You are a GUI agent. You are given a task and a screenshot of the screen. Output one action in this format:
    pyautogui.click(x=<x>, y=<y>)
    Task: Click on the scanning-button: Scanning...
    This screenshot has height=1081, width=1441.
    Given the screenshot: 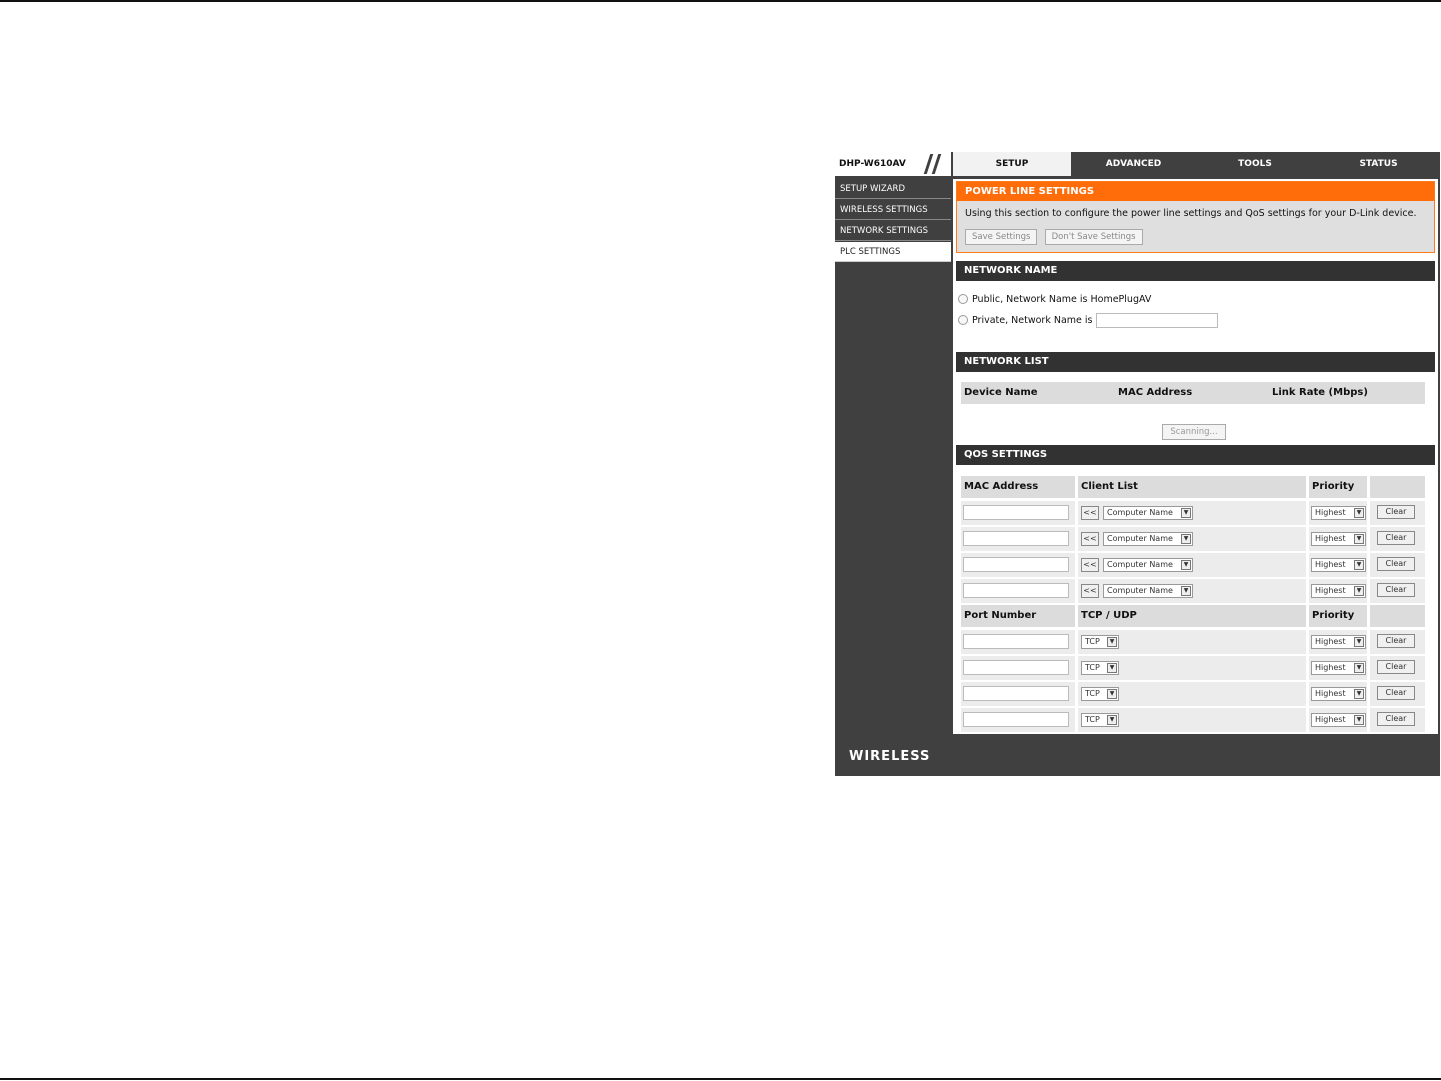 What is the action you would take?
    pyautogui.click(x=1194, y=432)
    